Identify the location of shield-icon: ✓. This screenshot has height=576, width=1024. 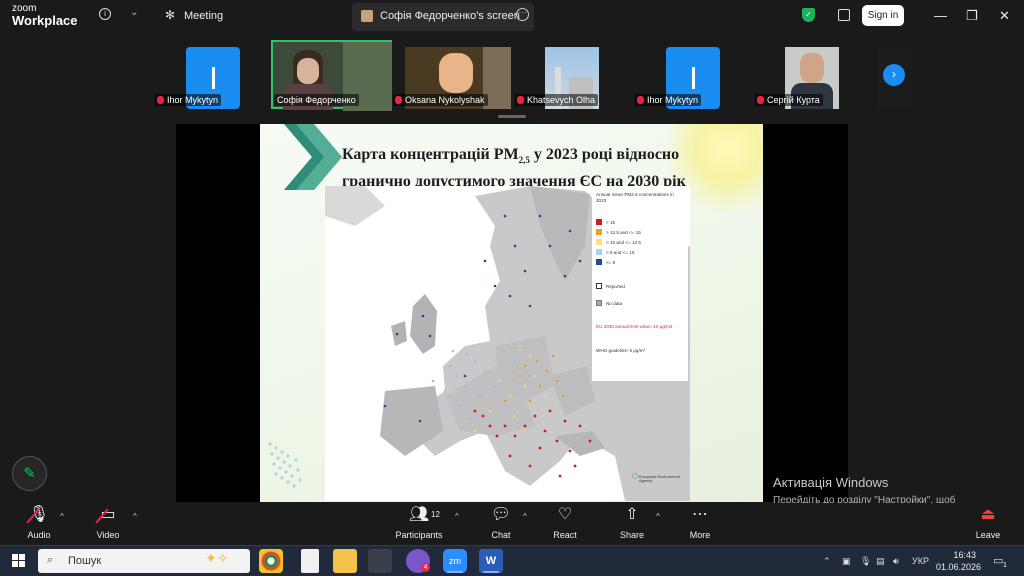
(808, 15).